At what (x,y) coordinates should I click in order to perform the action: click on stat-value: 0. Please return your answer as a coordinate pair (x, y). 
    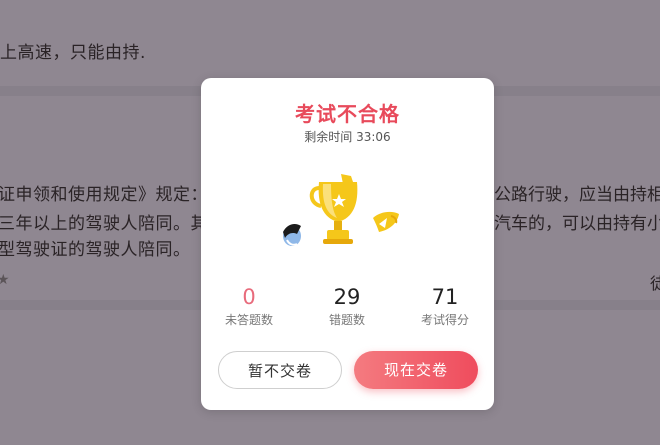
    Looking at the image, I should click on (249, 297).